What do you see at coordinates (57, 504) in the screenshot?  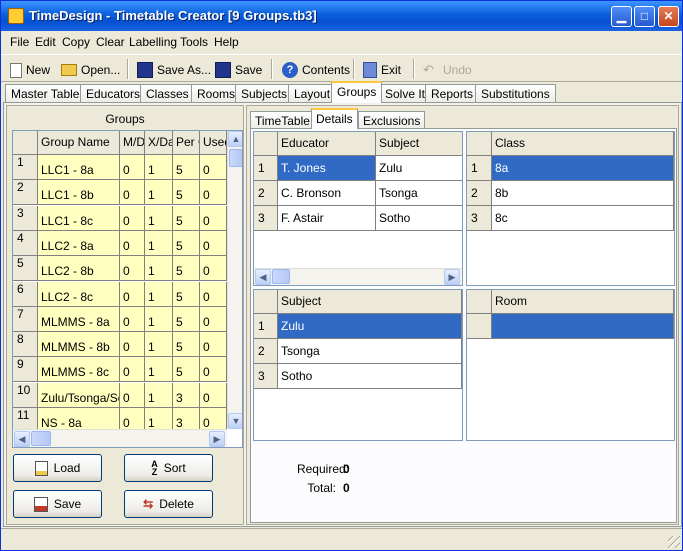 I see `save-groups-button: Save` at bounding box center [57, 504].